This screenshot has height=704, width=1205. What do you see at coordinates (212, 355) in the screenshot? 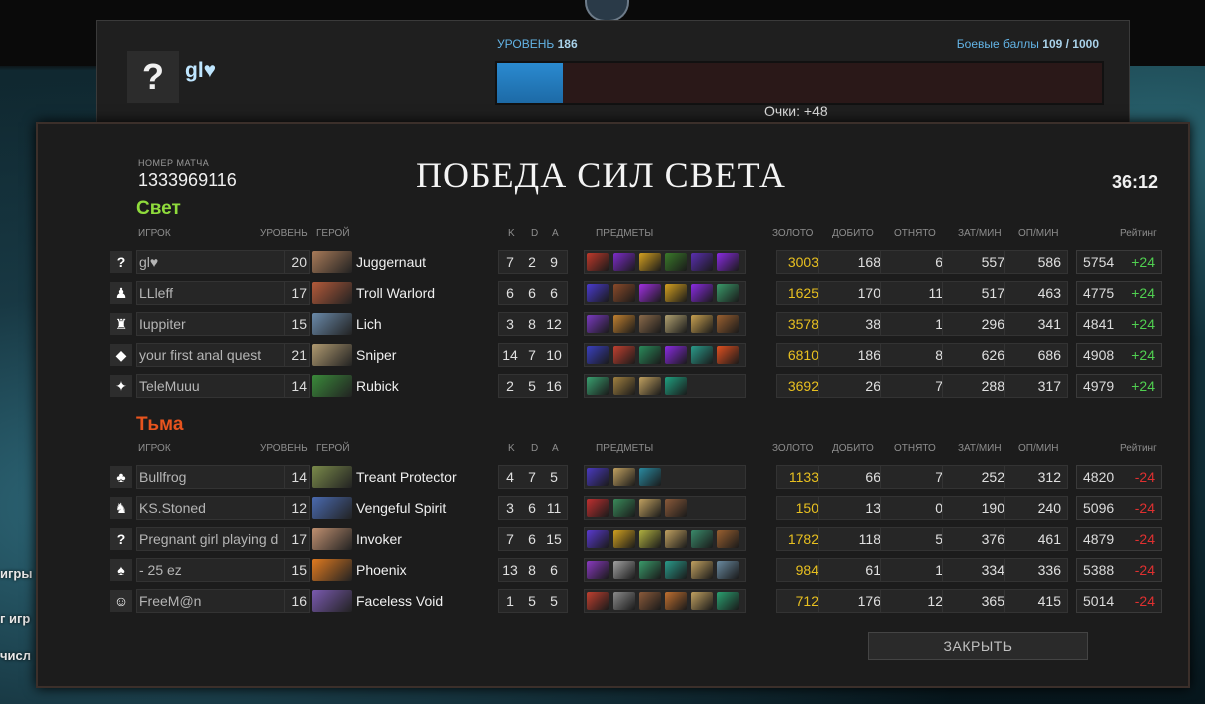
I see `player-name: your first anal quest` at bounding box center [212, 355].